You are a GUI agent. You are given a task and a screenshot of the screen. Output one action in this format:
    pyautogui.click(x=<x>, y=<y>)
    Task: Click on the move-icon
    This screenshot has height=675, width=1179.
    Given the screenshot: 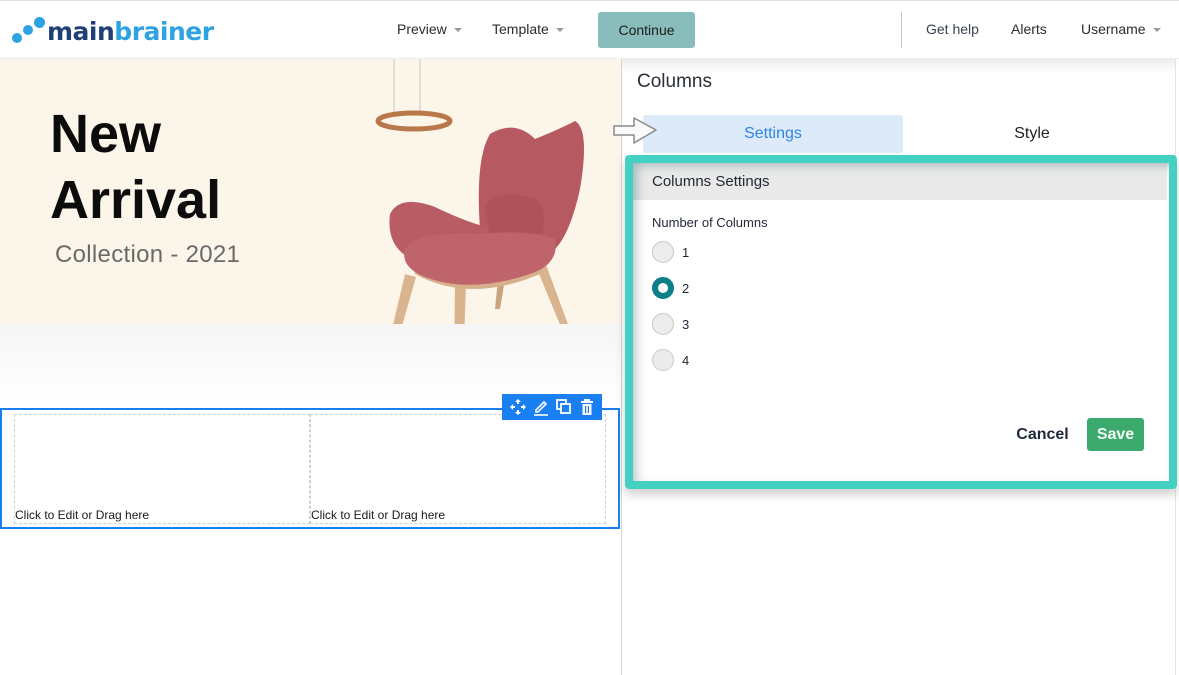 What is the action you would take?
    pyautogui.click(x=518, y=407)
    